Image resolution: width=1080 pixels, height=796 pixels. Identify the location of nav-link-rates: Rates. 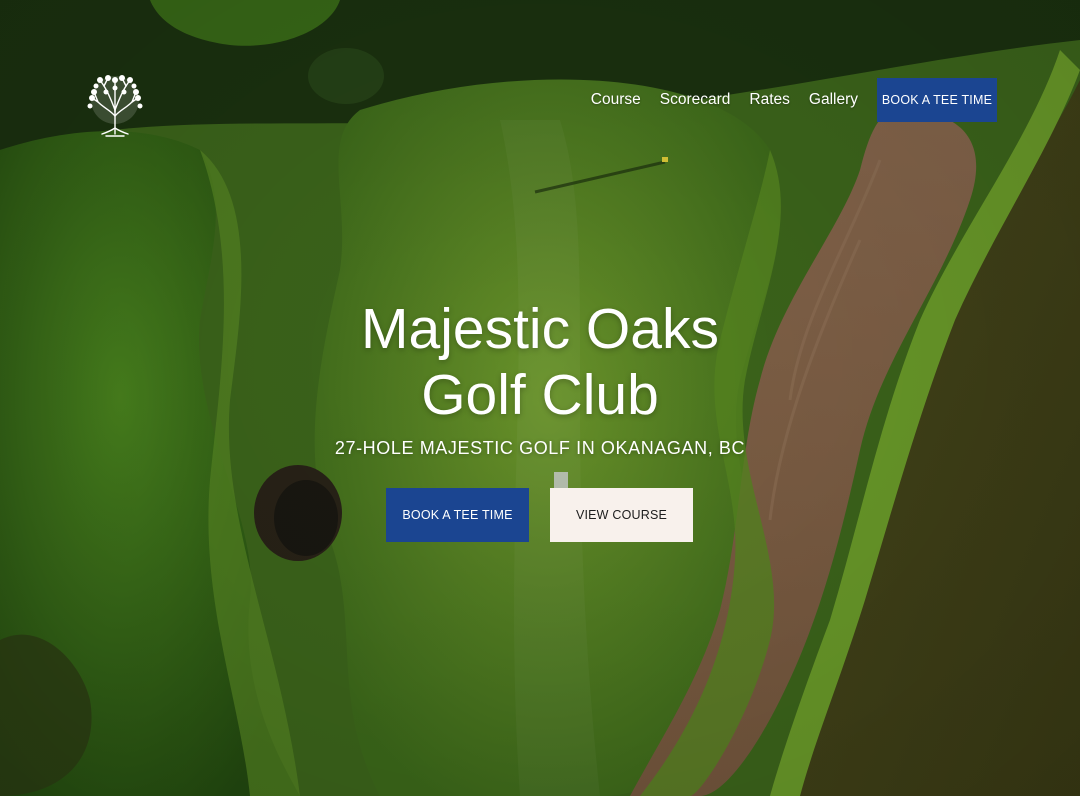
(769, 100).